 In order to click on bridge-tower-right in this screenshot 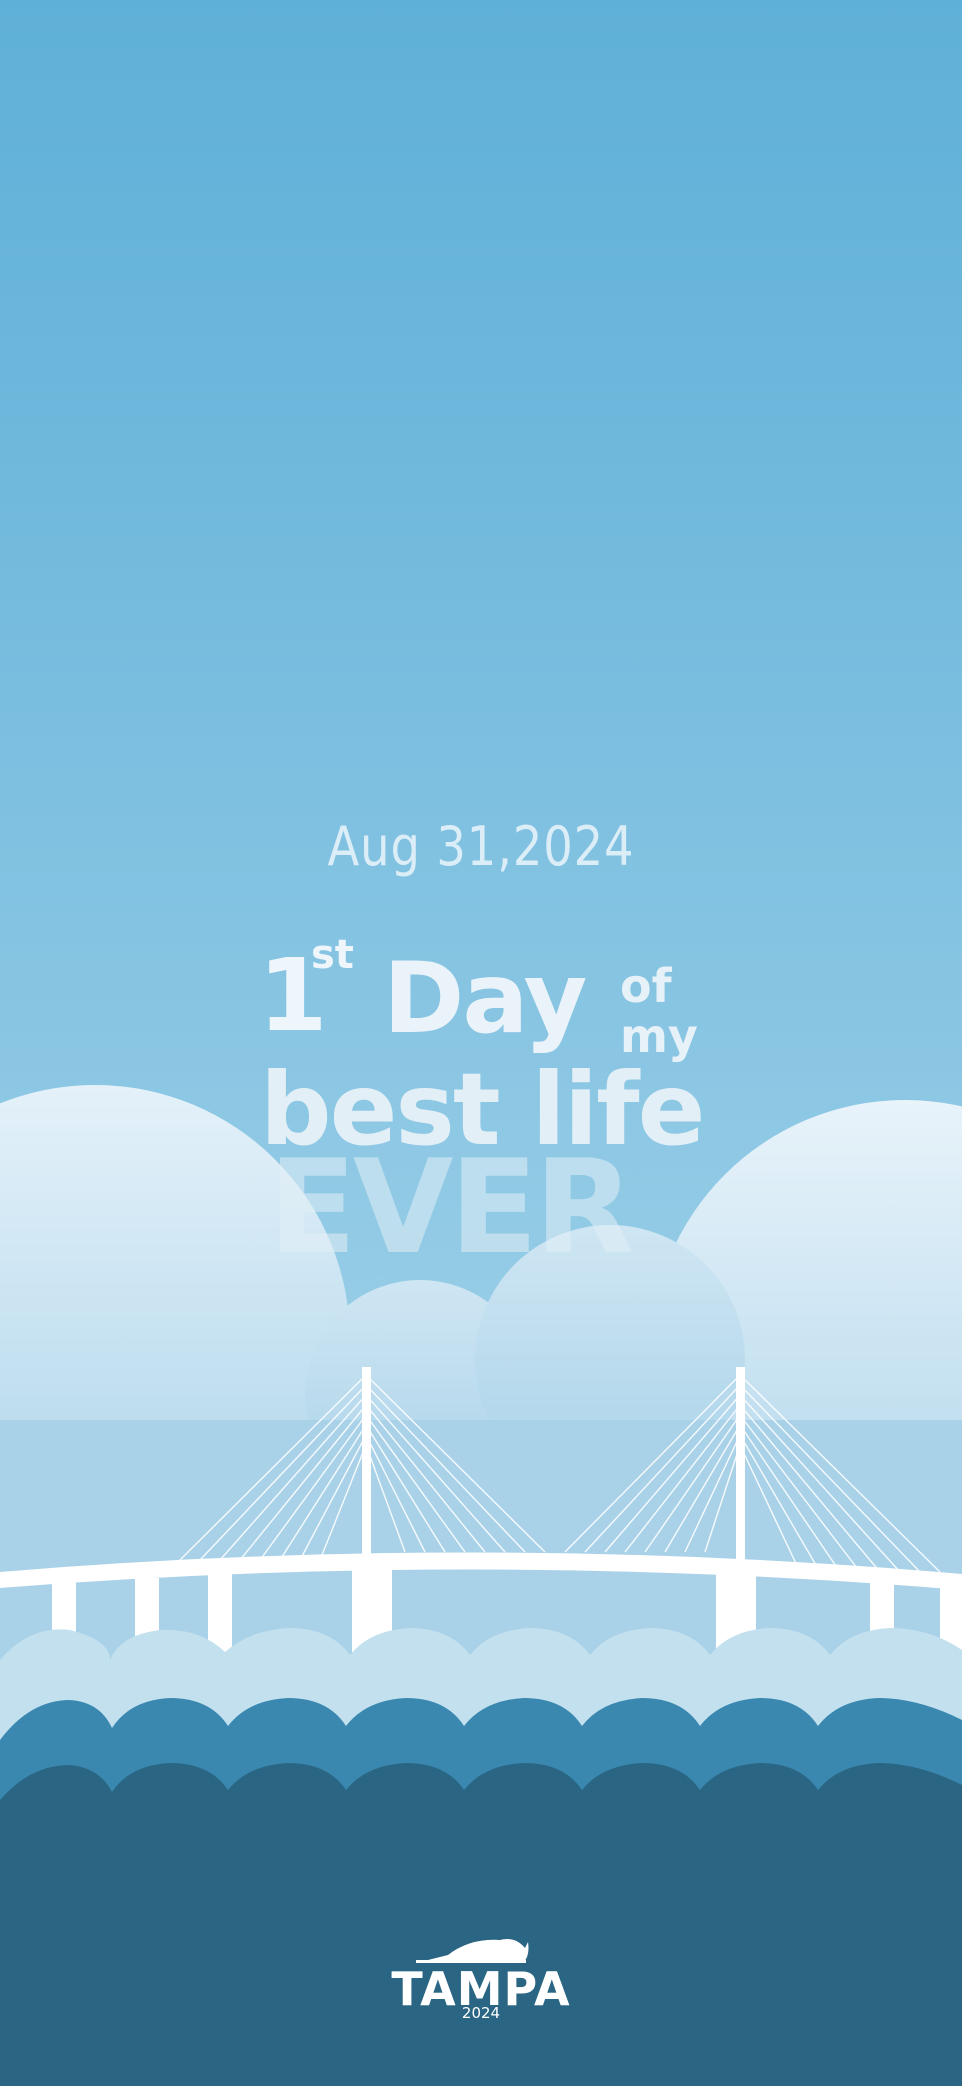, I will do `click(740, 1467)`.